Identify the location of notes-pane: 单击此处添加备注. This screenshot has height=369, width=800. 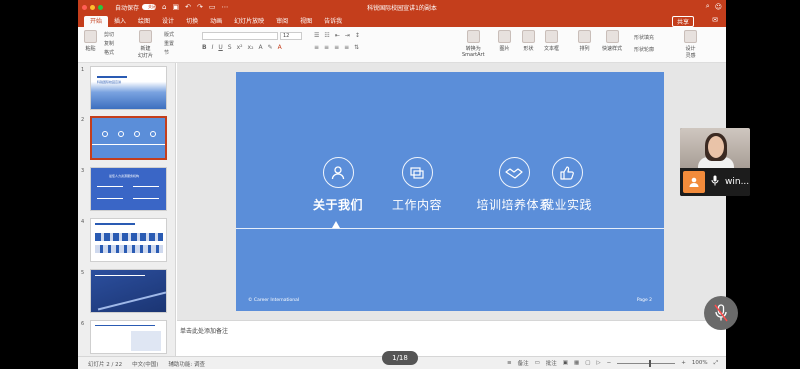
(451, 338).